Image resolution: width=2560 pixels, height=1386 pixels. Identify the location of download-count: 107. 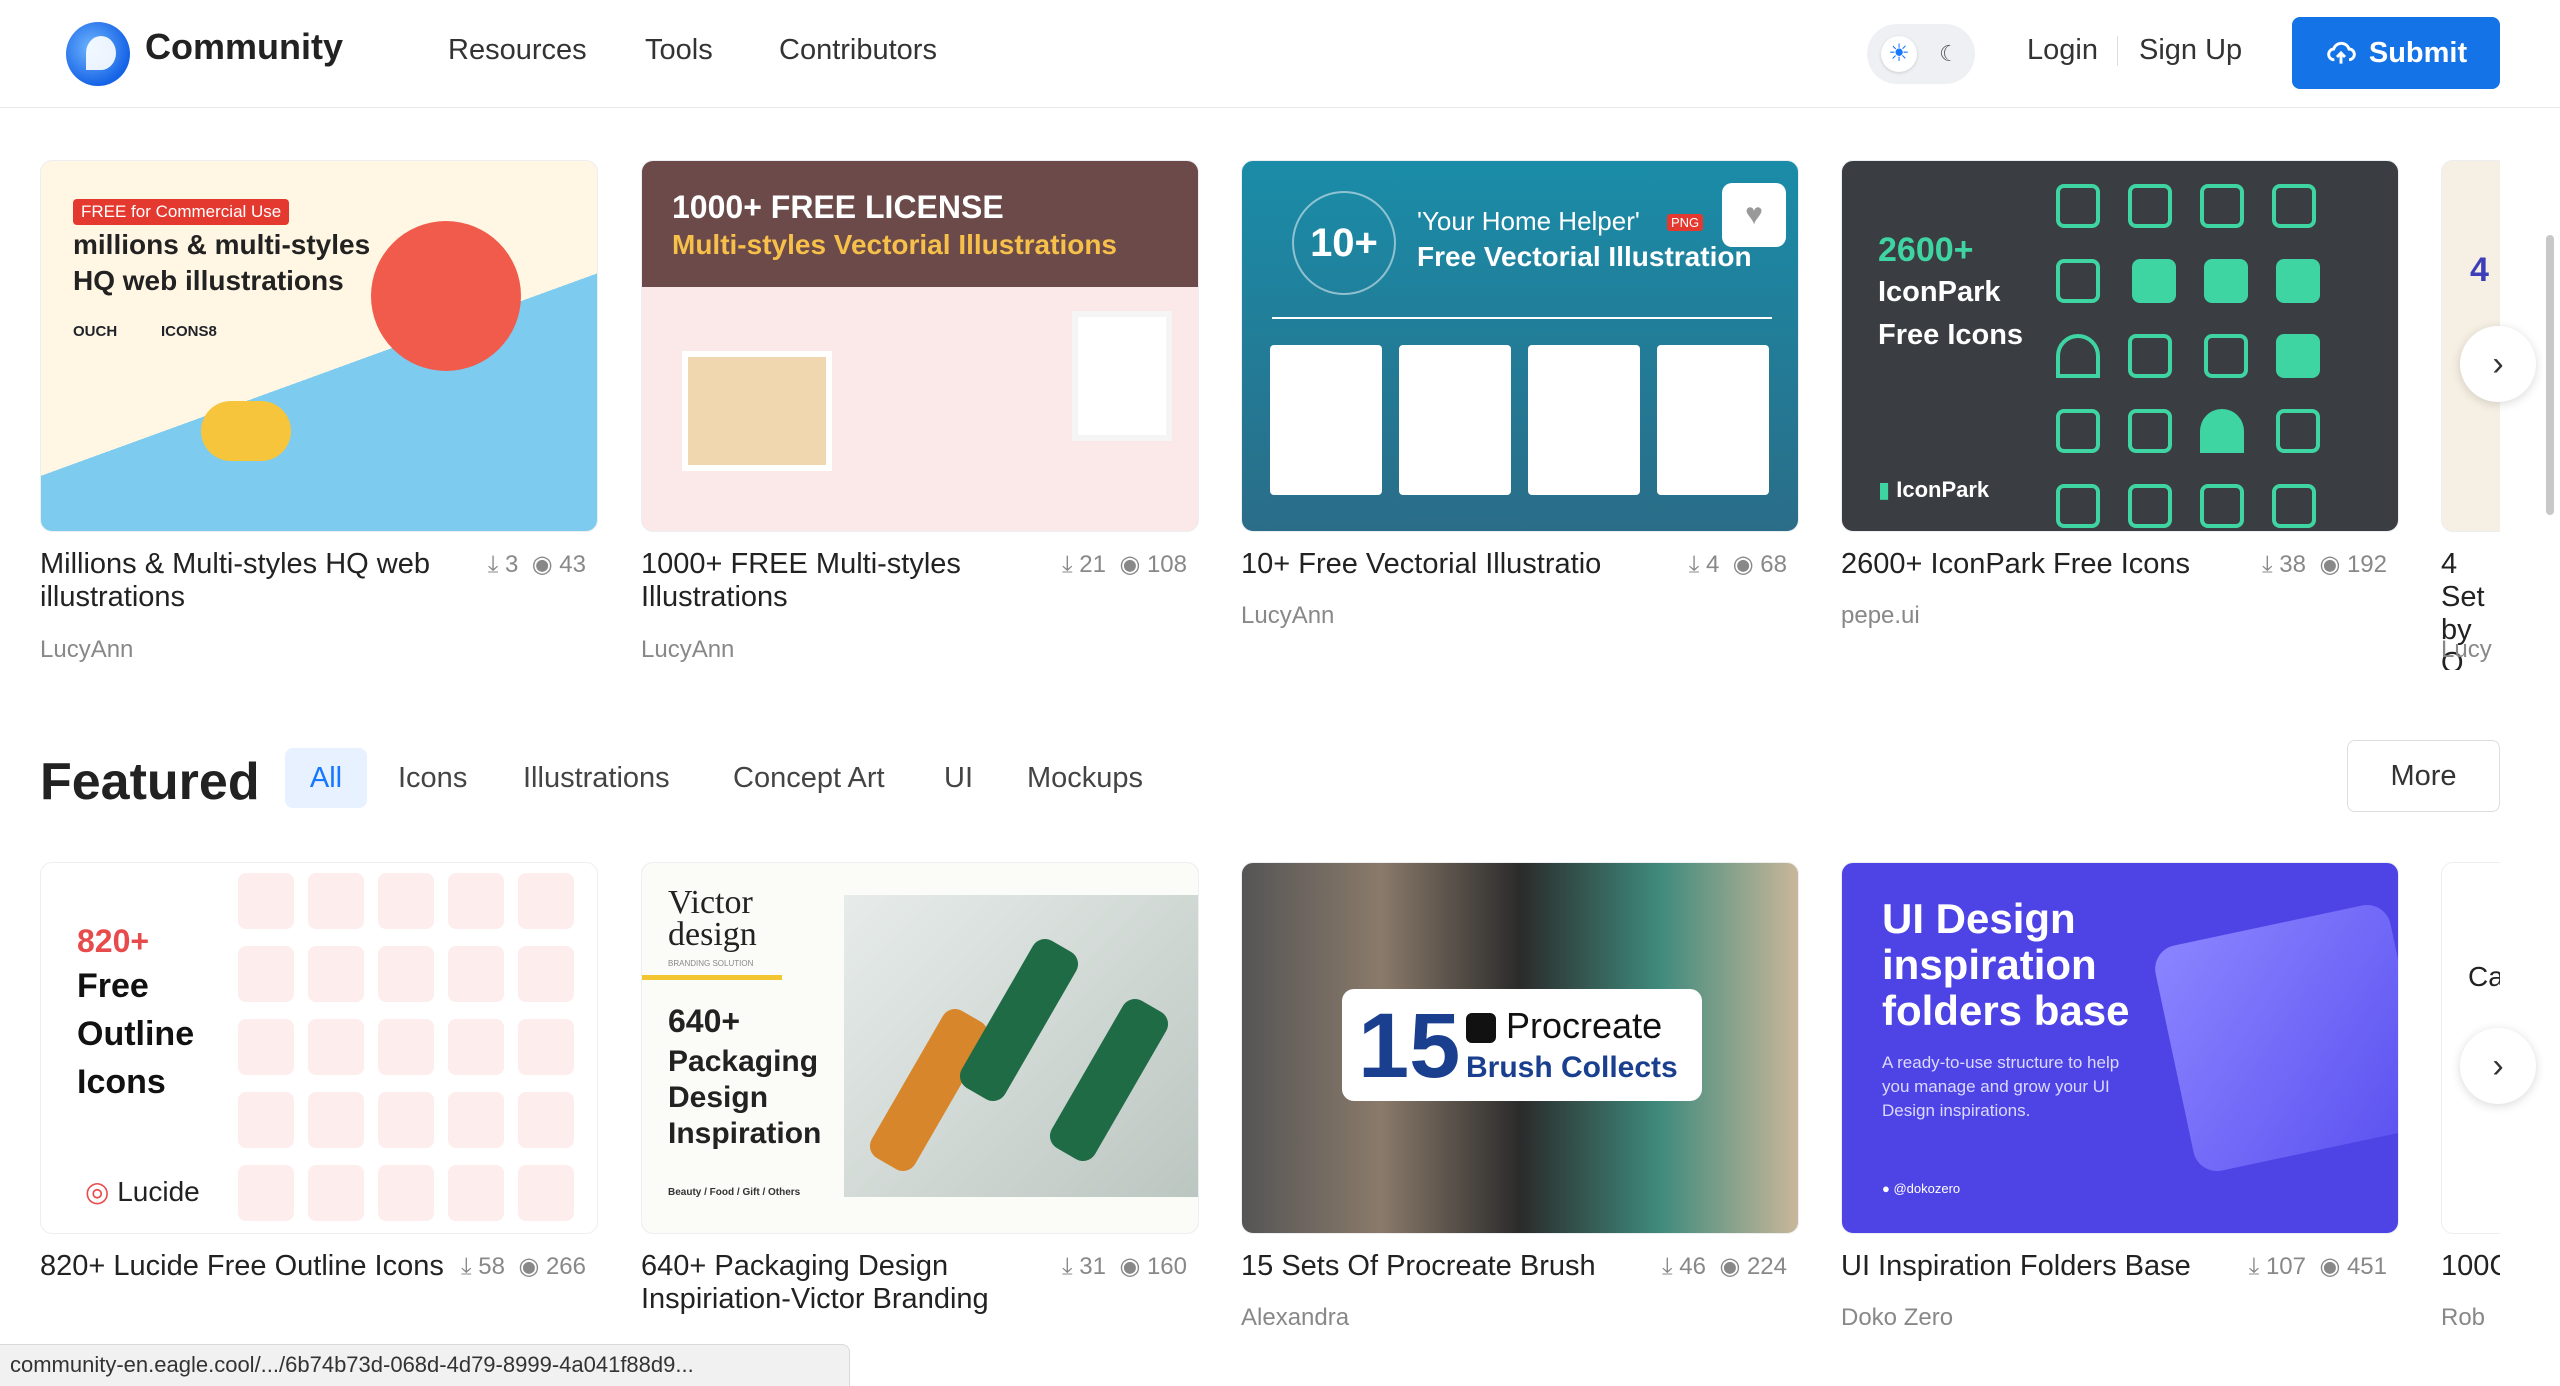
(2285, 1266).